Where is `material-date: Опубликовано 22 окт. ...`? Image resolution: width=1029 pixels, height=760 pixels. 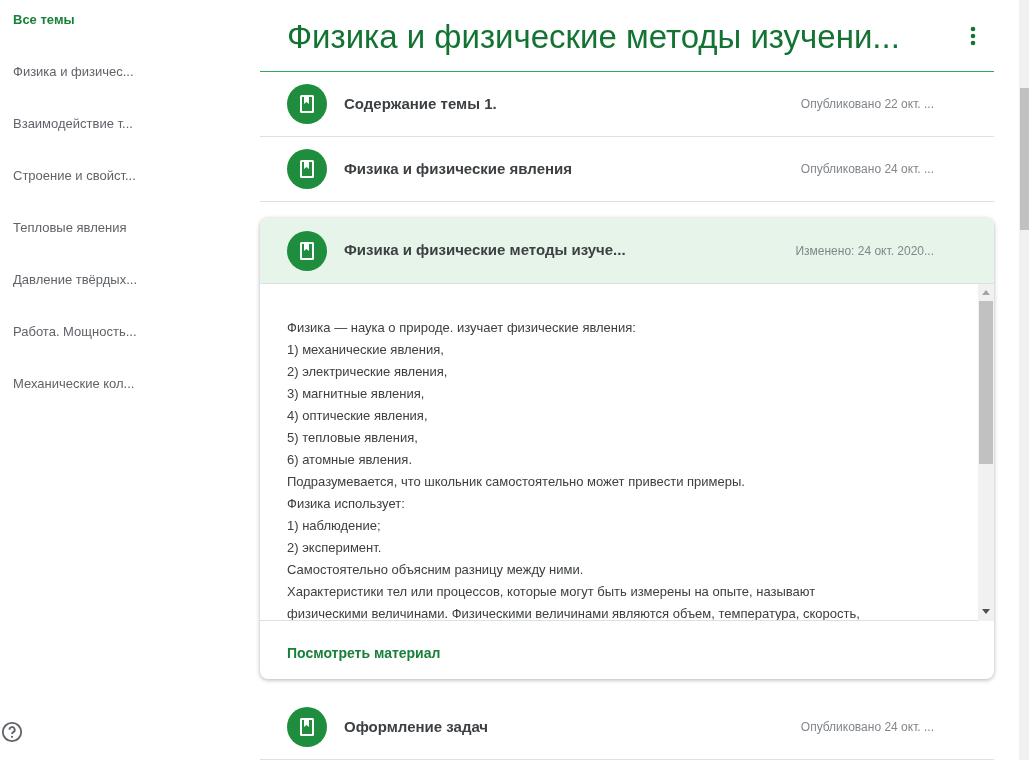 material-date: Опубликовано 22 окт. ... is located at coordinates (867, 105).